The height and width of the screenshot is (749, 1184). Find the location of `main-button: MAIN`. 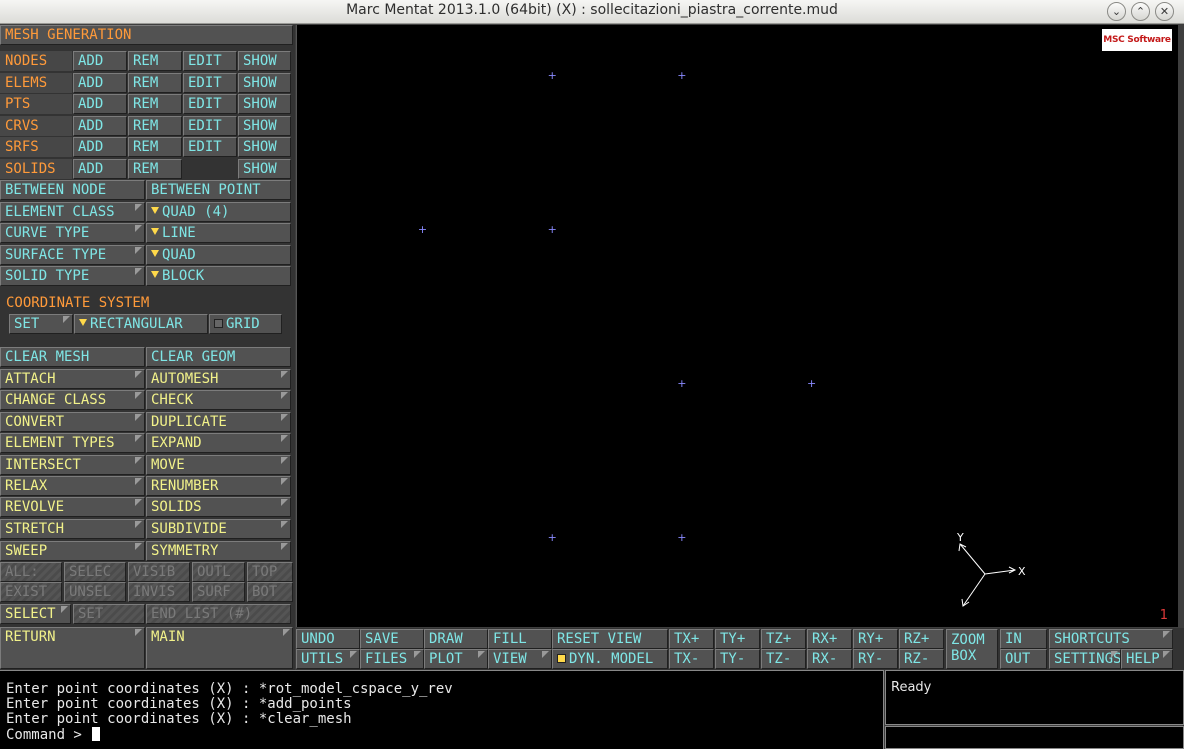

main-button: MAIN is located at coordinates (219, 648).